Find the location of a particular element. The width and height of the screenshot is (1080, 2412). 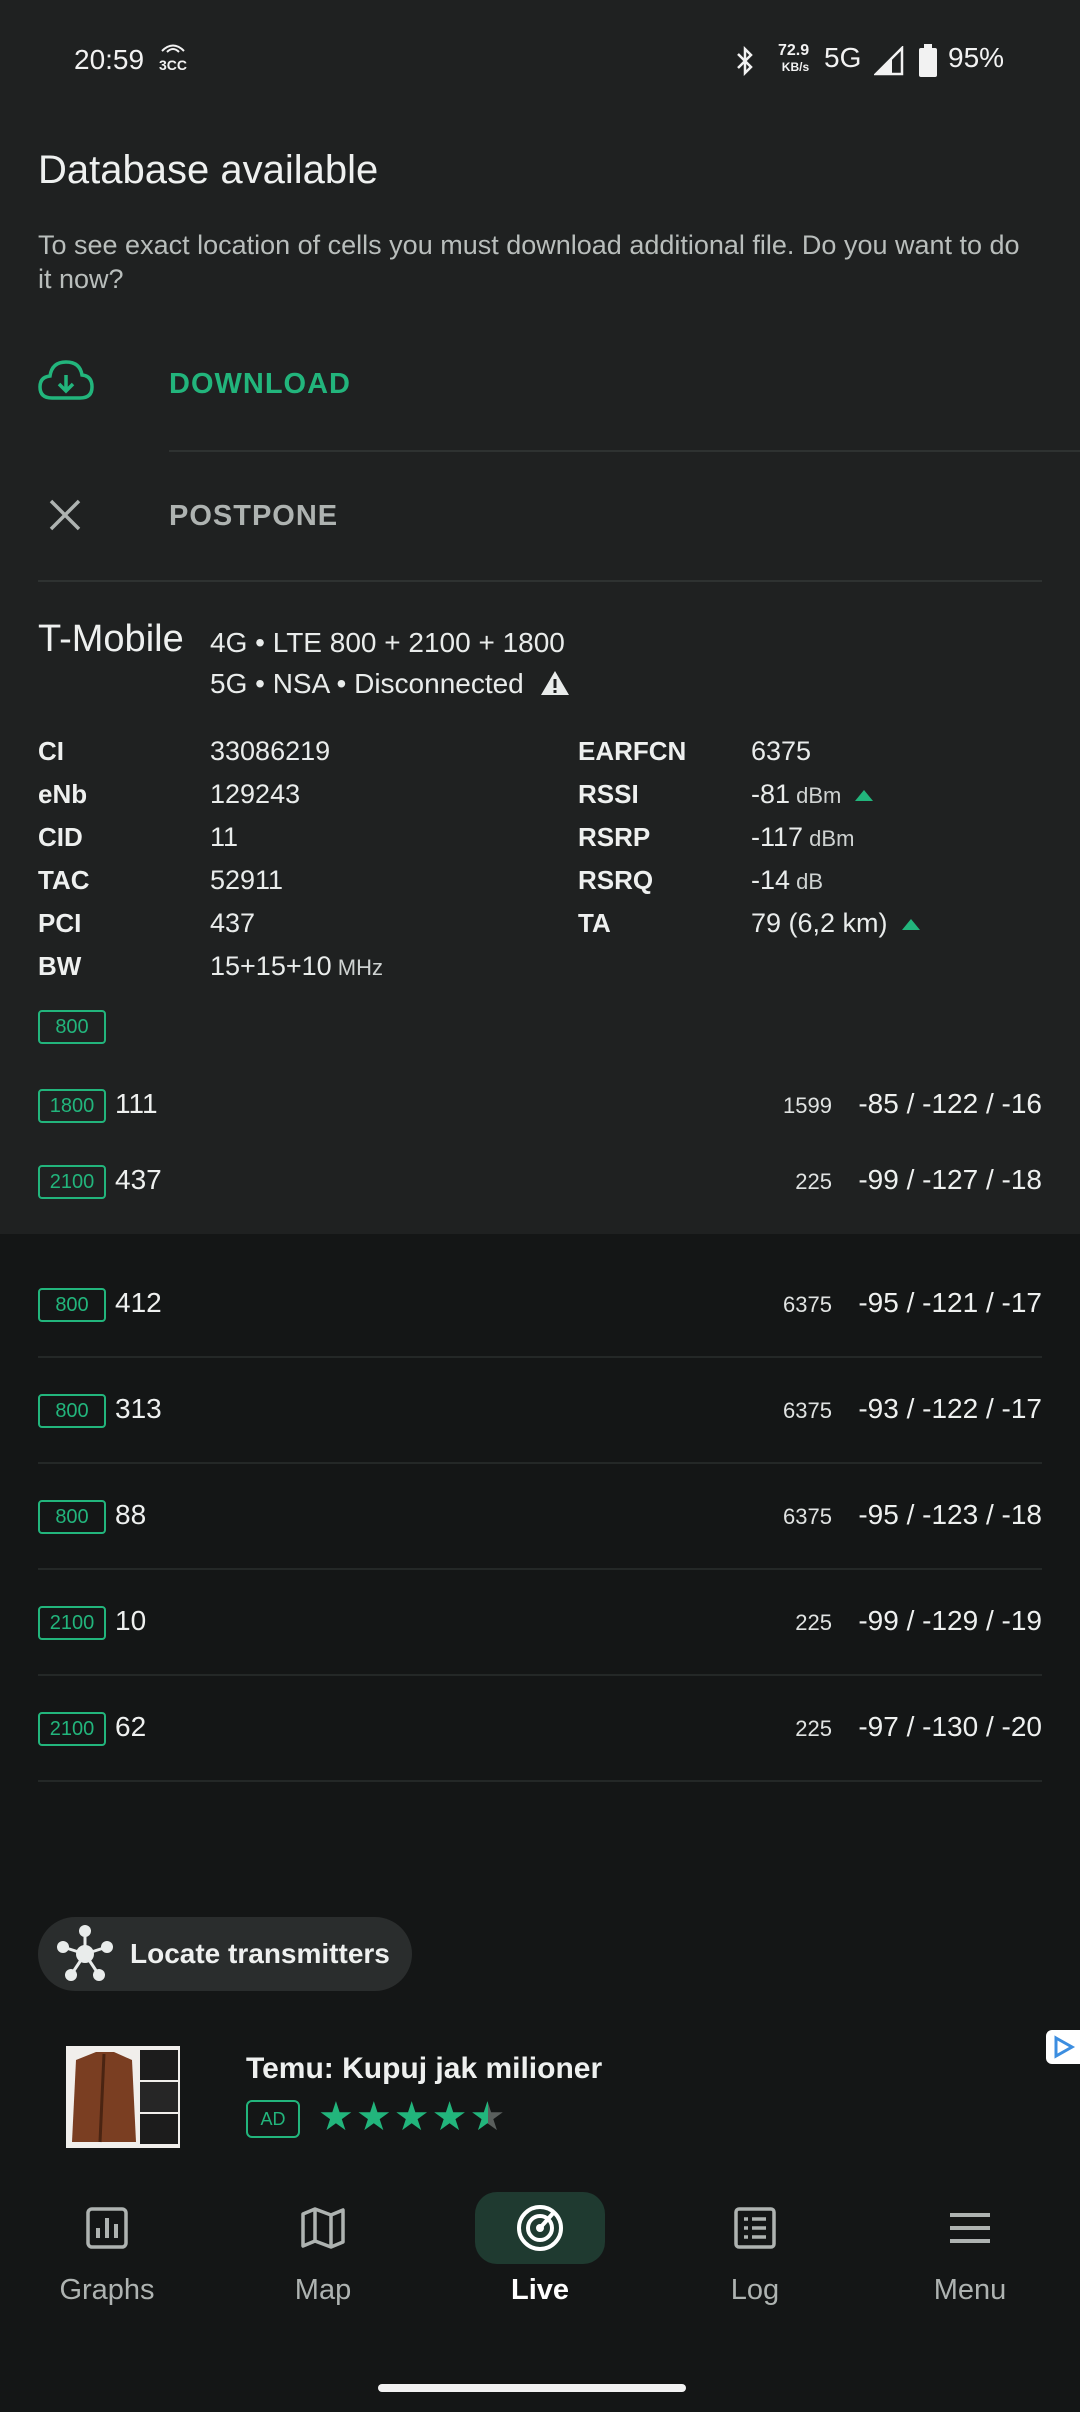

neighbor-cell-signal: -95 / -123 / -18 is located at coordinates (950, 1514).